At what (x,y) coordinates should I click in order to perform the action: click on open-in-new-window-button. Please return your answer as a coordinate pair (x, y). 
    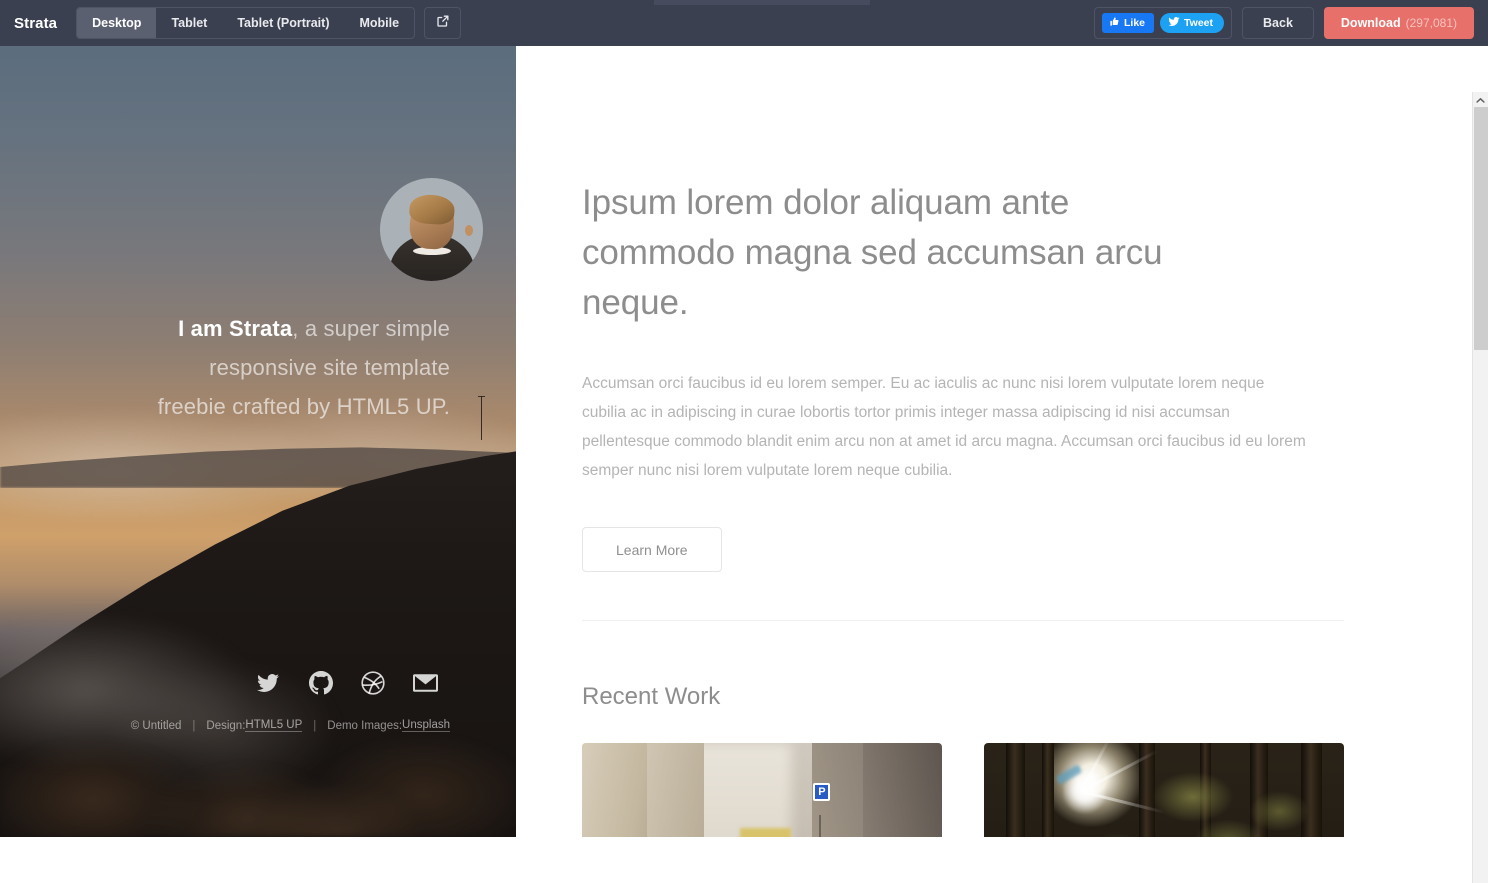
    Looking at the image, I should click on (443, 23).